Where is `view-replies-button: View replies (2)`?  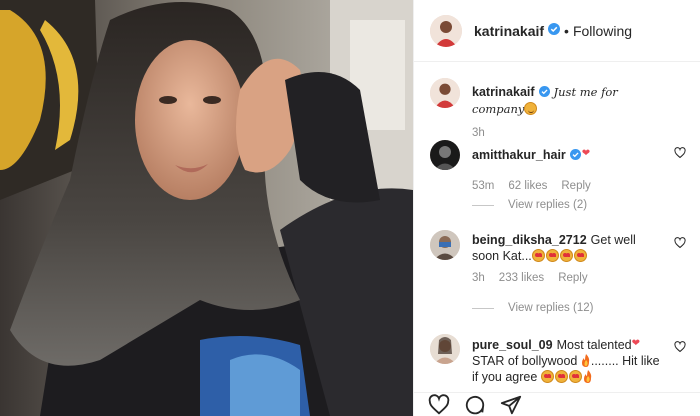
view-replies-button: View replies (2) is located at coordinates (529, 205).